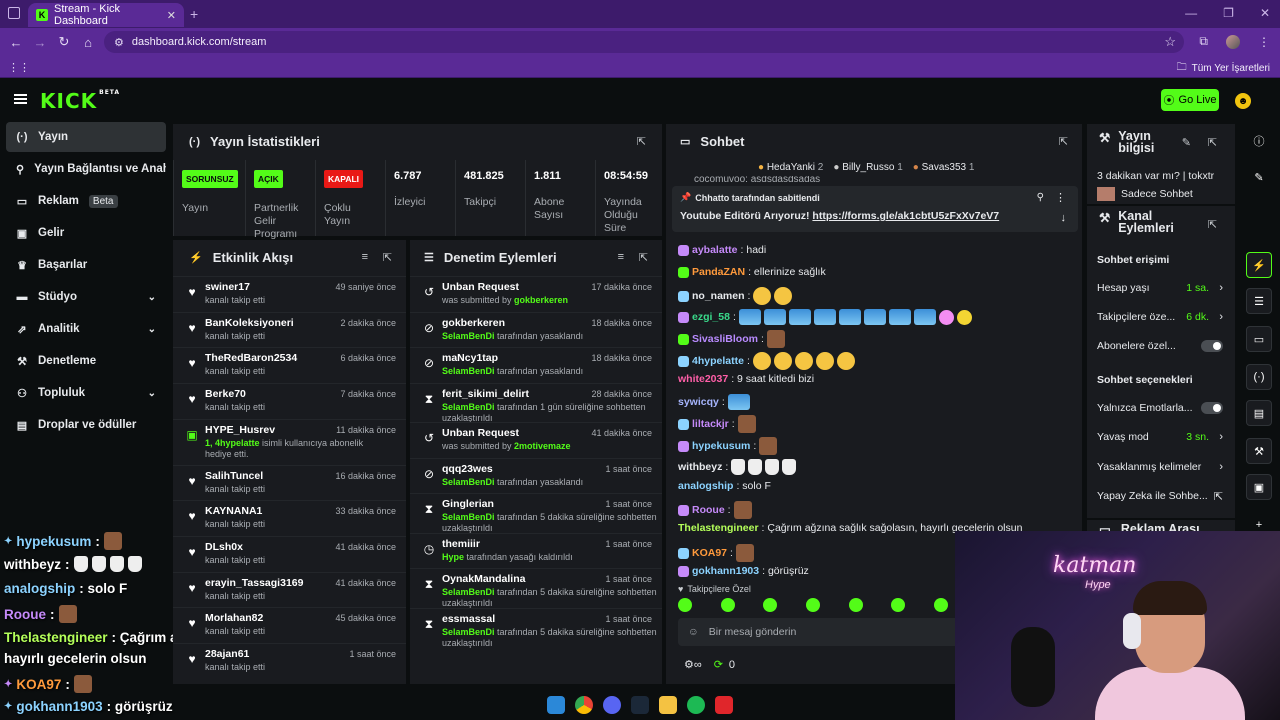 The height and width of the screenshot is (720, 1280). Describe the element at coordinates (725, 571) in the screenshot. I see `chat-username: gokhann1903` at that location.